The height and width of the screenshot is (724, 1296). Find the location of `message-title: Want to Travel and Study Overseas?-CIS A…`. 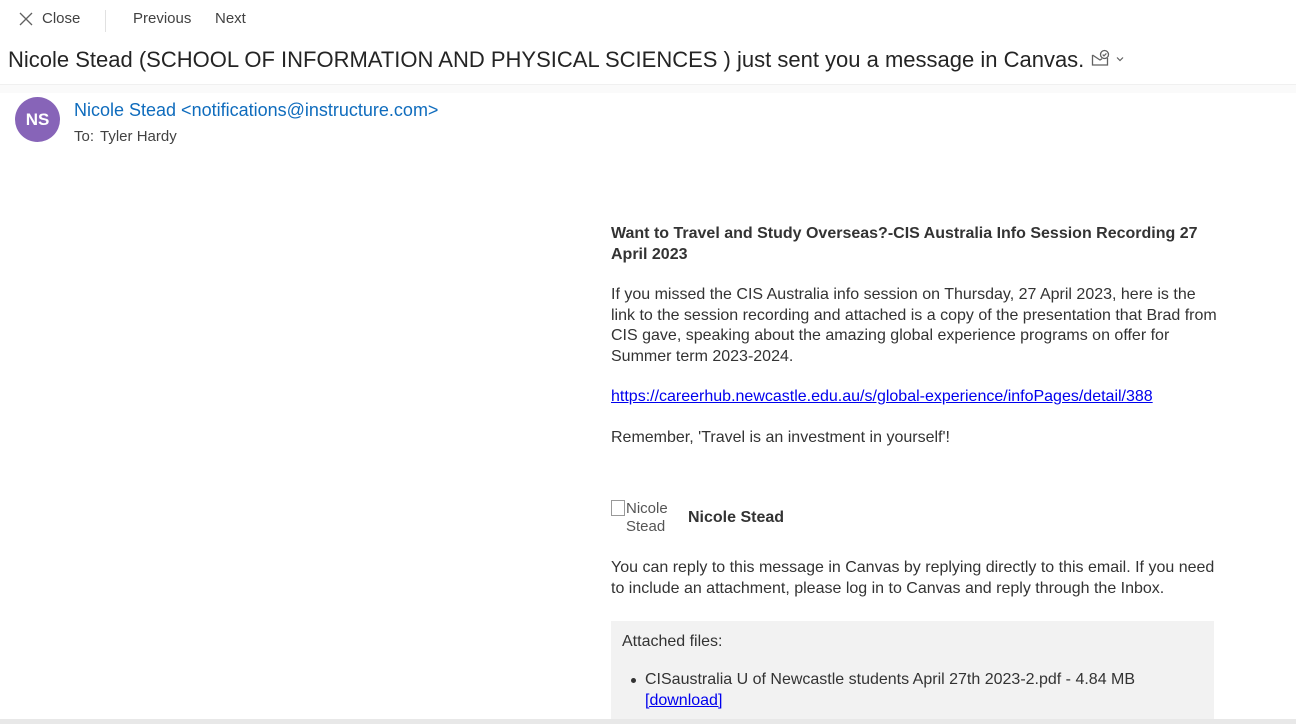

message-title: Want to Travel and Study Overseas?-CIS A… is located at coordinates (904, 244).